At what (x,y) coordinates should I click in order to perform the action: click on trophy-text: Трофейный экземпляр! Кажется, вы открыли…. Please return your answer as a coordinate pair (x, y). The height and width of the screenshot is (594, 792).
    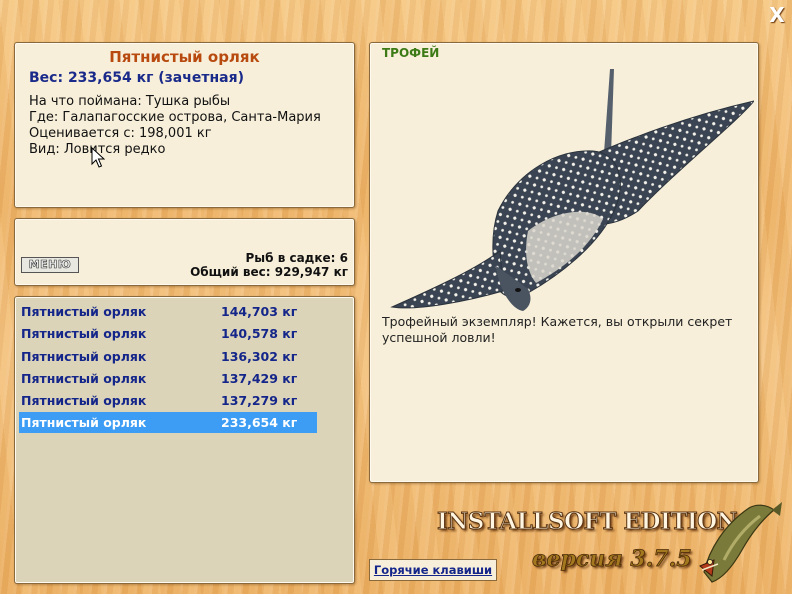
    Looking at the image, I should click on (557, 329).